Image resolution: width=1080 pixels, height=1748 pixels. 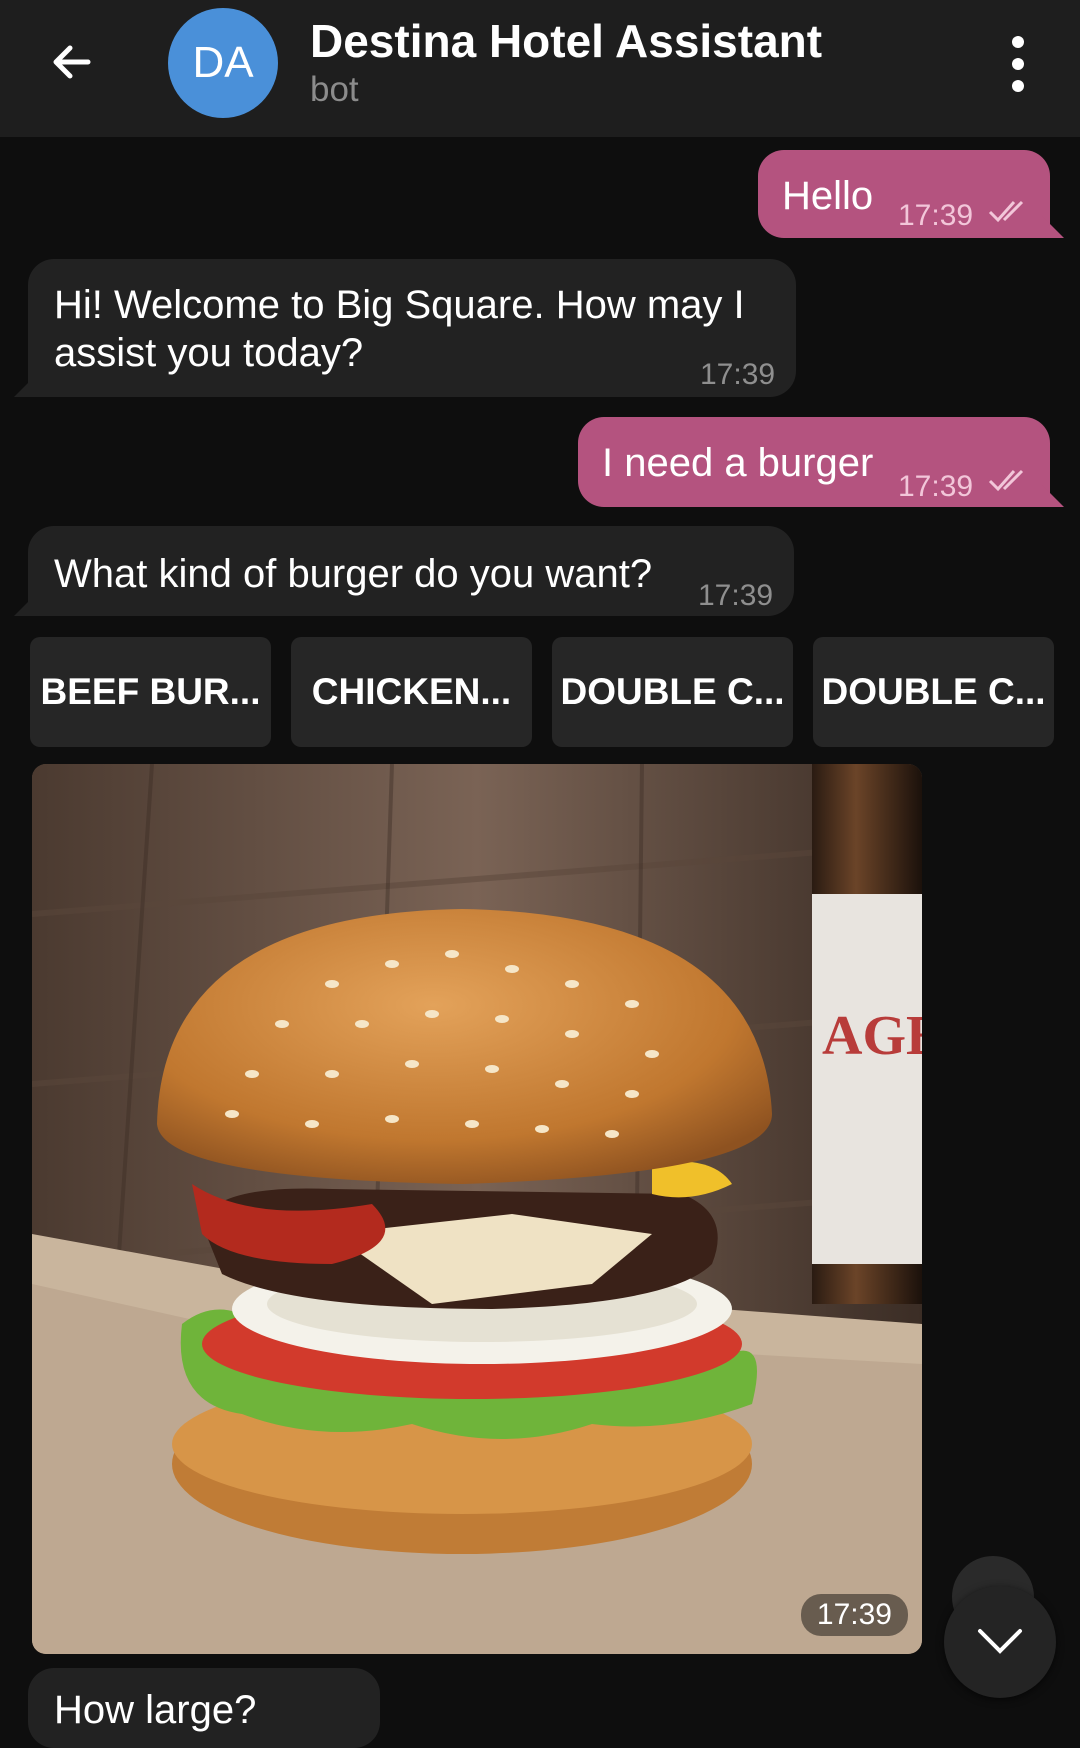 I want to click on more-options-icon, so click(x=1018, y=64).